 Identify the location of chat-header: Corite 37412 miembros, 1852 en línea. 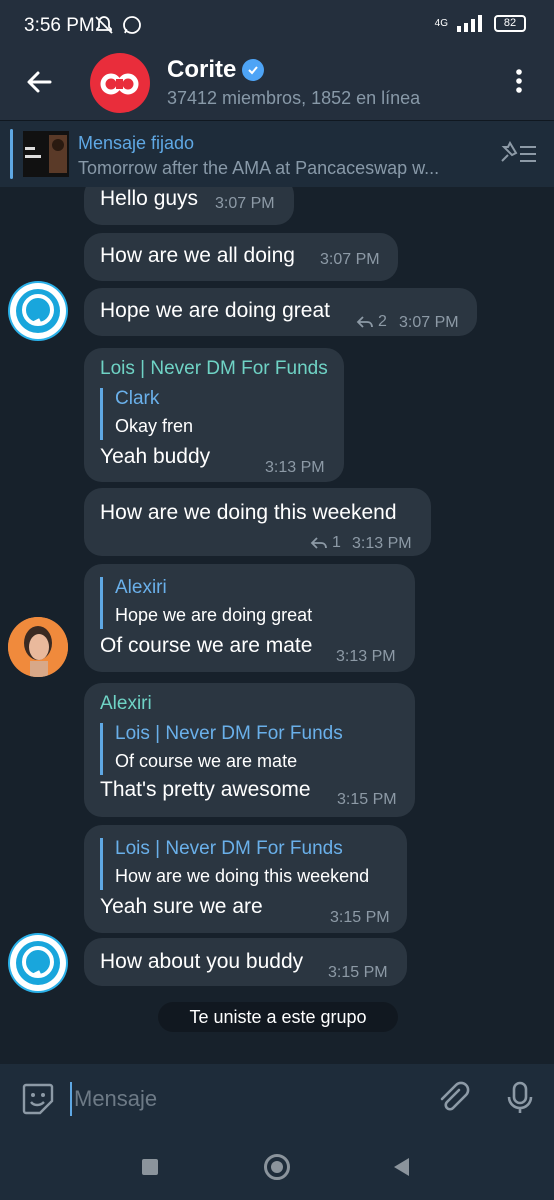
(277, 85).